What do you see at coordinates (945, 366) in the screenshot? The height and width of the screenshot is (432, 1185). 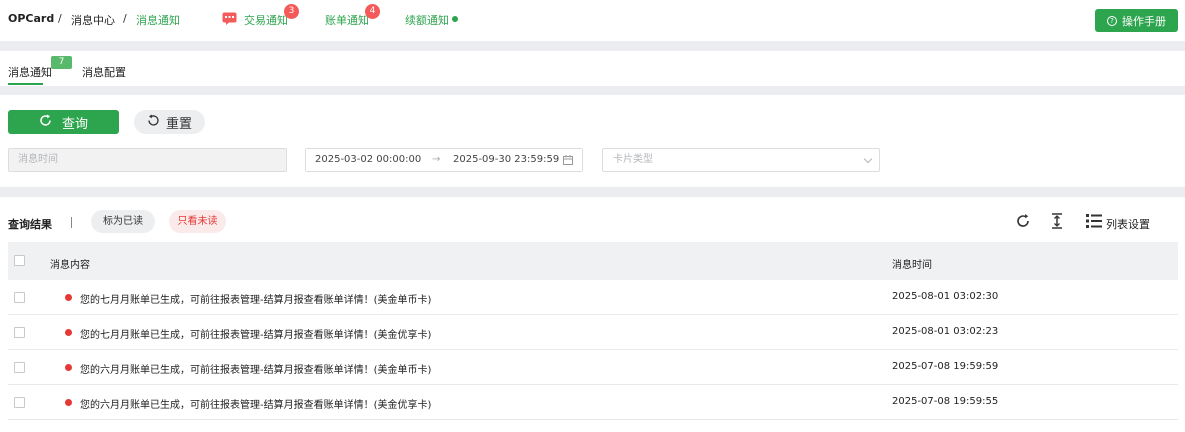 I see `message-time: 2025-07-08 19:59:59` at bounding box center [945, 366].